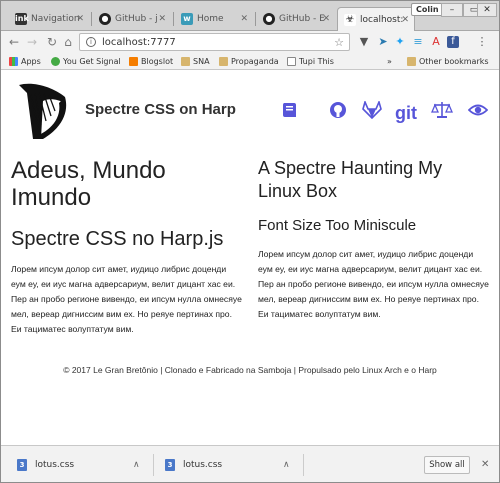 This screenshot has width=500, height=483. Describe the element at coordinates (139, 42) in the screenshot. I see `url-text: localhost:7777` at that location.